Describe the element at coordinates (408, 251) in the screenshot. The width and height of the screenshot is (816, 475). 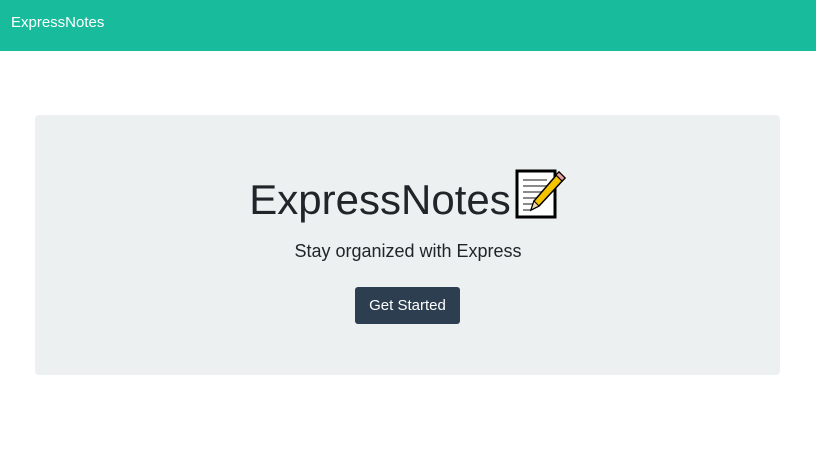
I see `hero-subtitle: Stay organized with Express` at that location.